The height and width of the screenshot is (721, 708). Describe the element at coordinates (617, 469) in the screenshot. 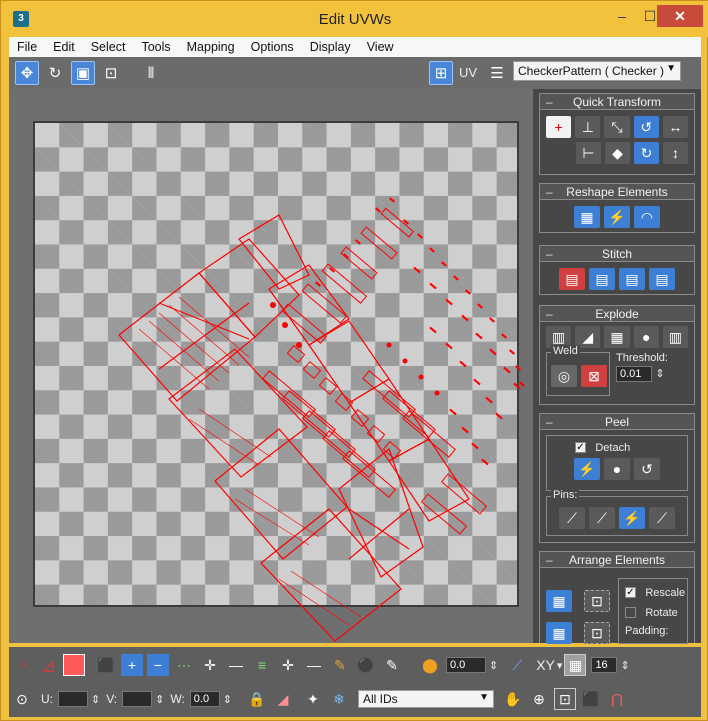

I see `peel-mode-icon: ●` at that location.